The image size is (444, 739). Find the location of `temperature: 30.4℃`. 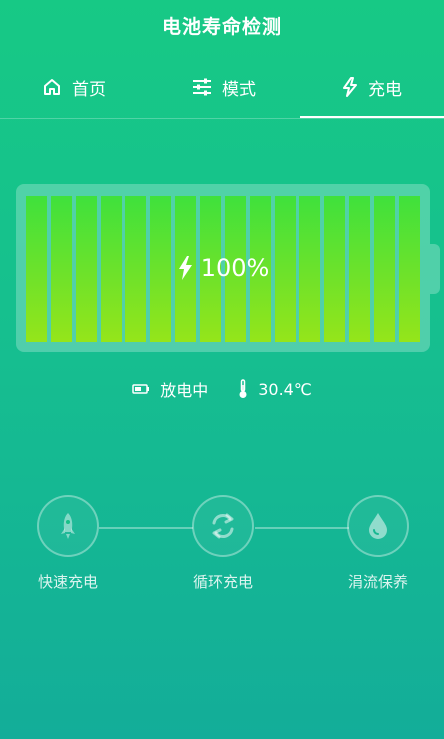

temperature: 30.4℃ is located at coordinates (275, 389).